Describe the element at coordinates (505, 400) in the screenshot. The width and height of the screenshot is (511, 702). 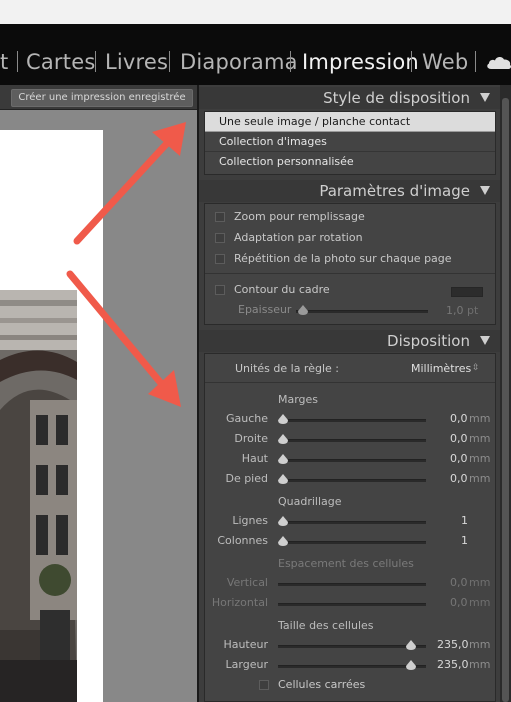
I see `panel-scrollbar-thumb` at that location.